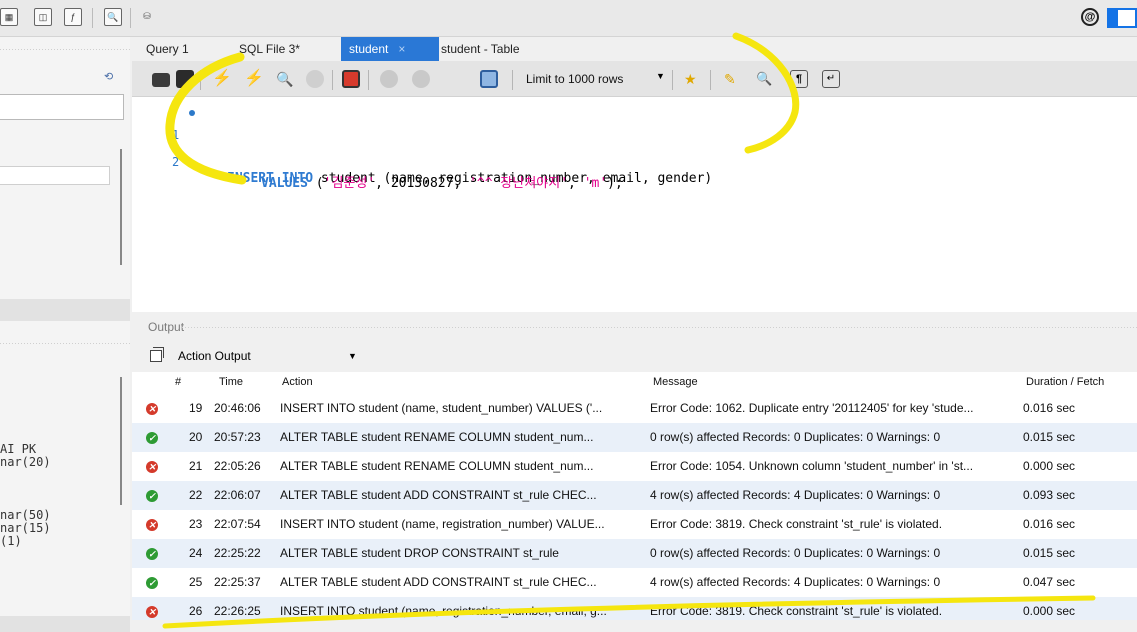  I want to click on column-header-time: Time, so click(231, 382).